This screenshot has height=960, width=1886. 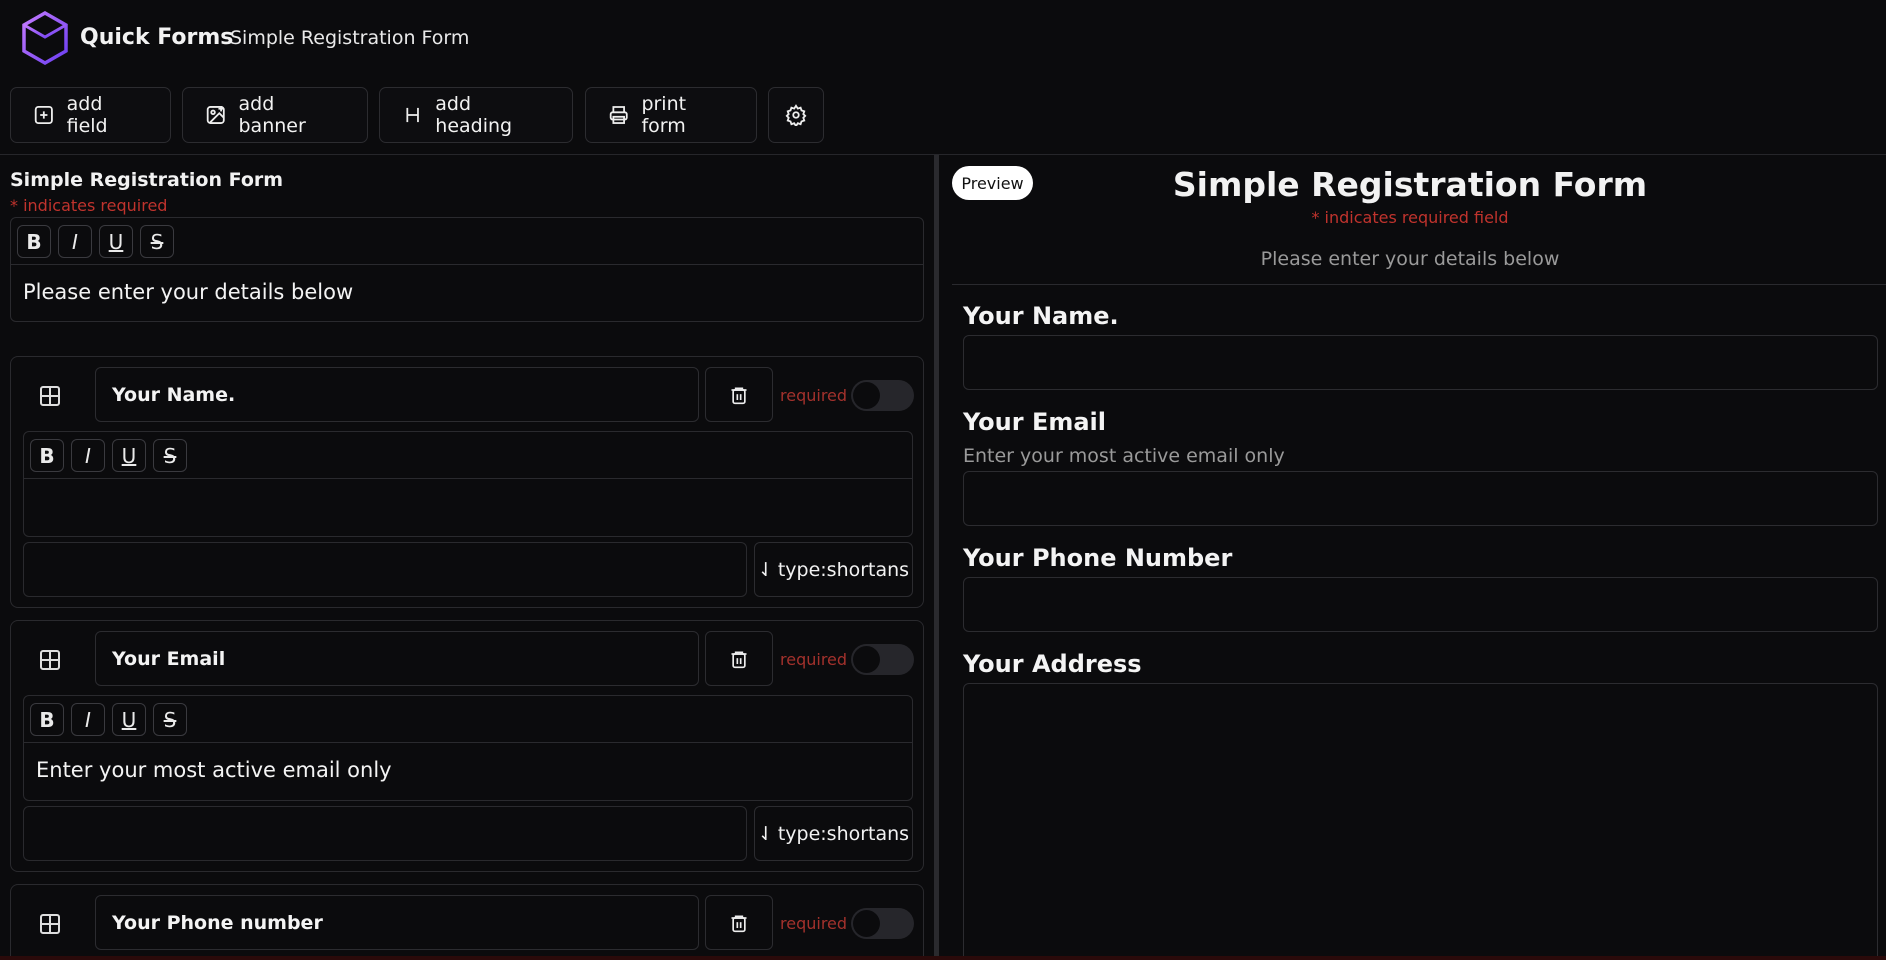 What do you see at coordinates (943, 958) in the screenshot?
I see `bottom-edge` at bounding box center [943, 958].